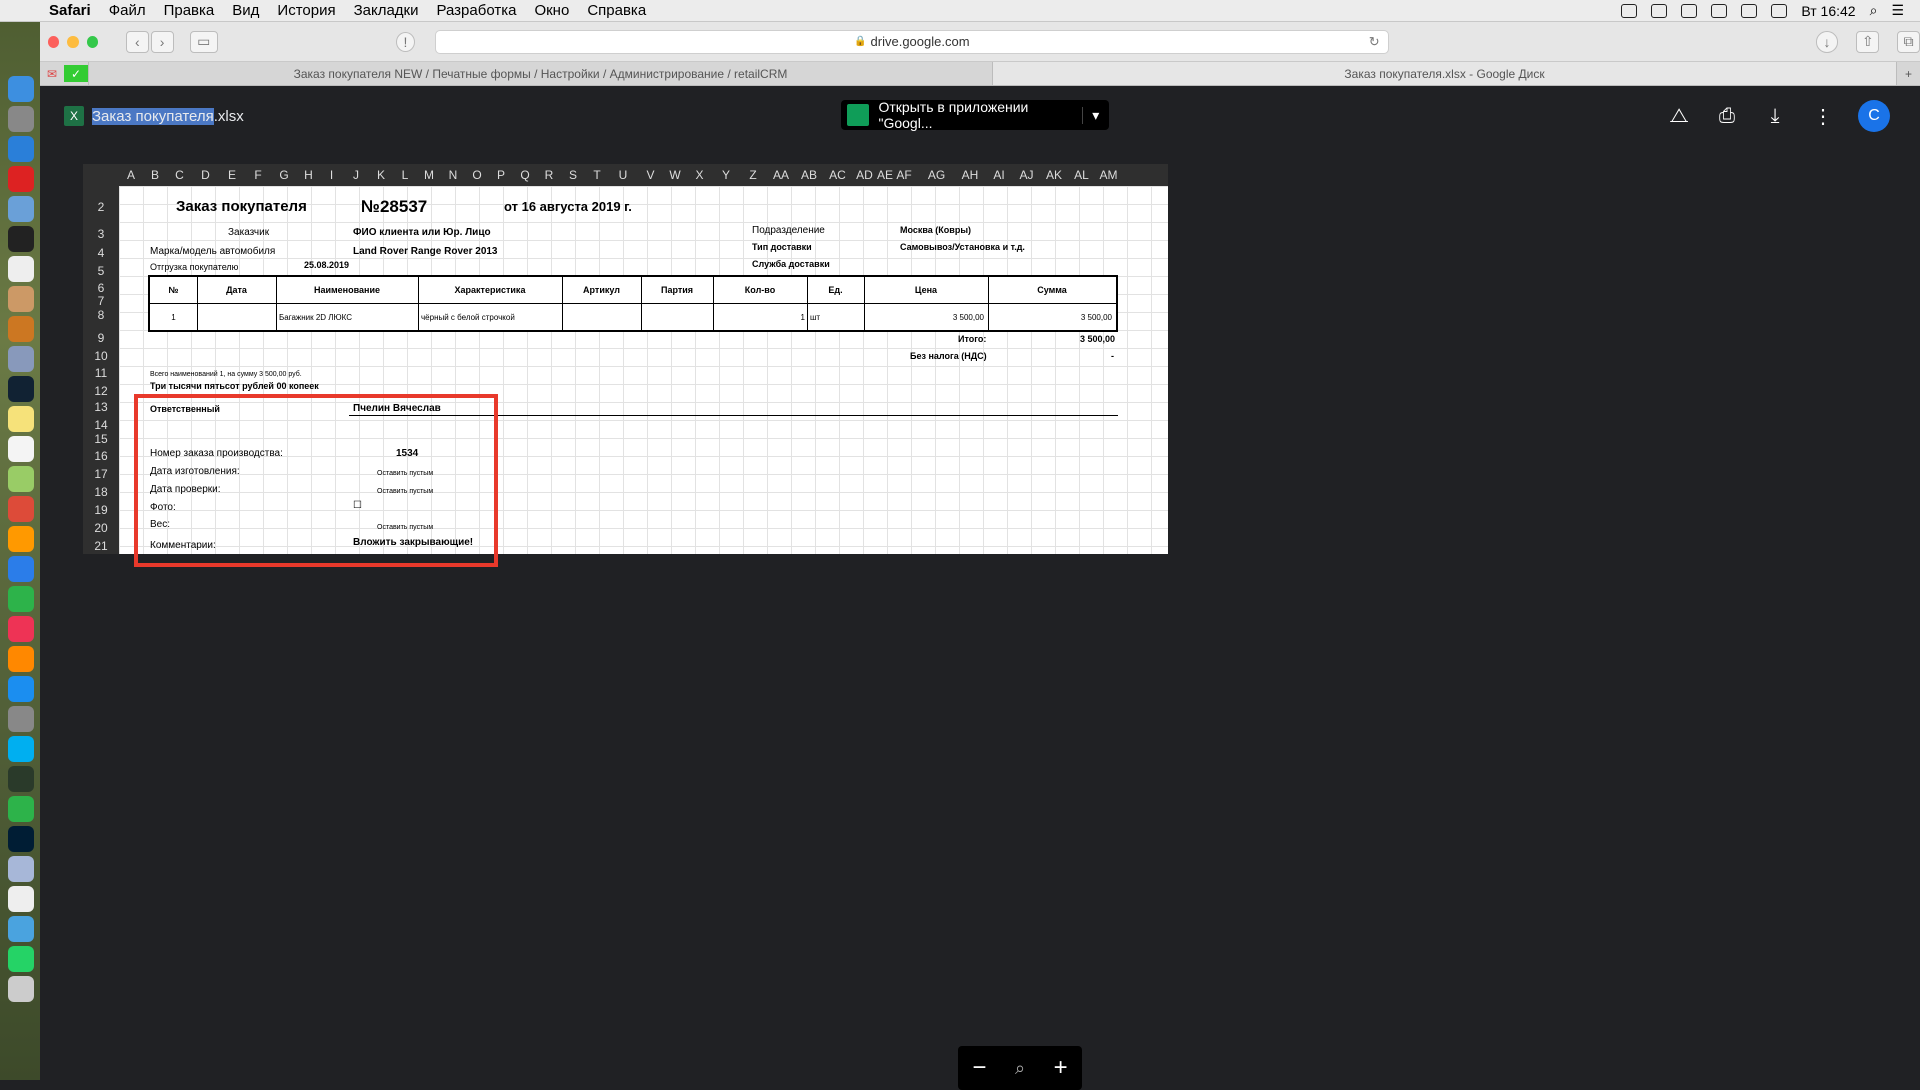 The width and height of the screenshot is (1920, 1090). What do you see at coordinates (245, 10) in the screenshot?
I see `menu-view: Вид` at bounding box center [245, 10].